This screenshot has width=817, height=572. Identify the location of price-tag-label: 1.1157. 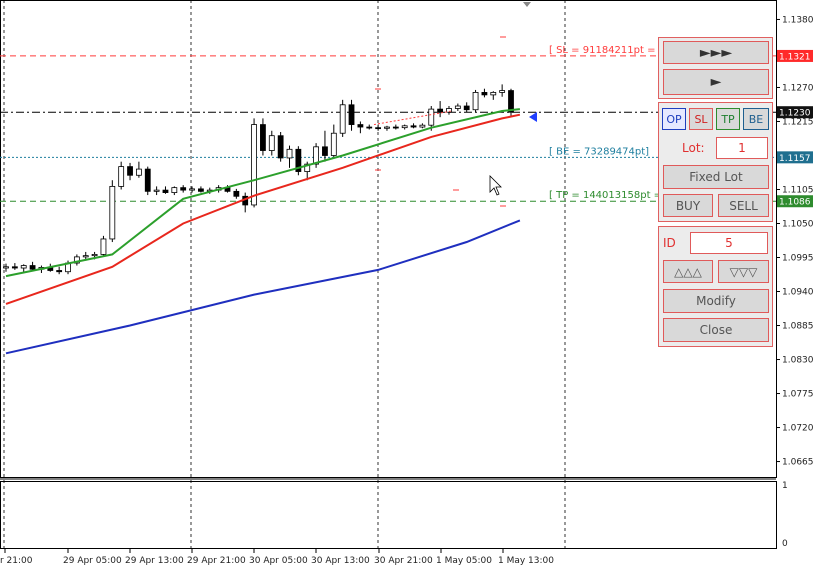
(795, 159).